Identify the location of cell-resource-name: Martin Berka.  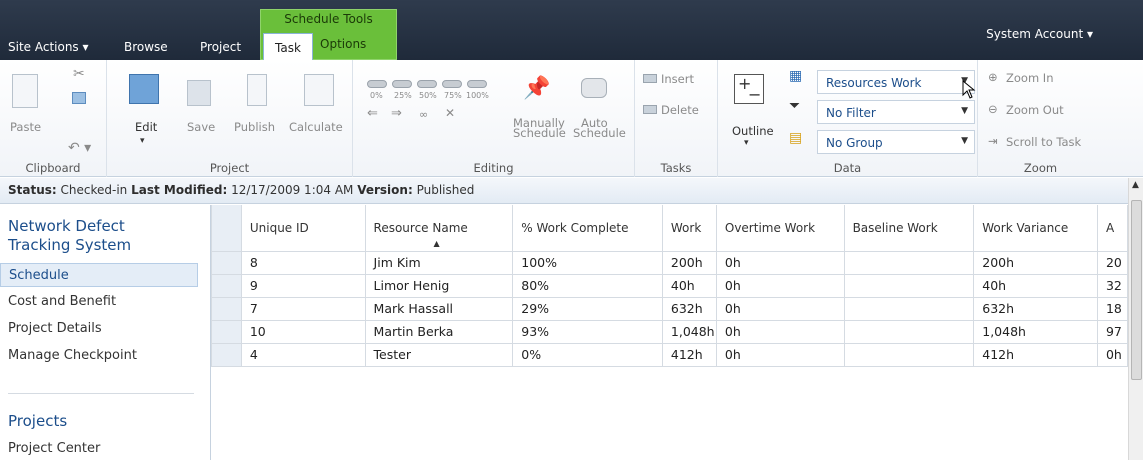
(439, 331).